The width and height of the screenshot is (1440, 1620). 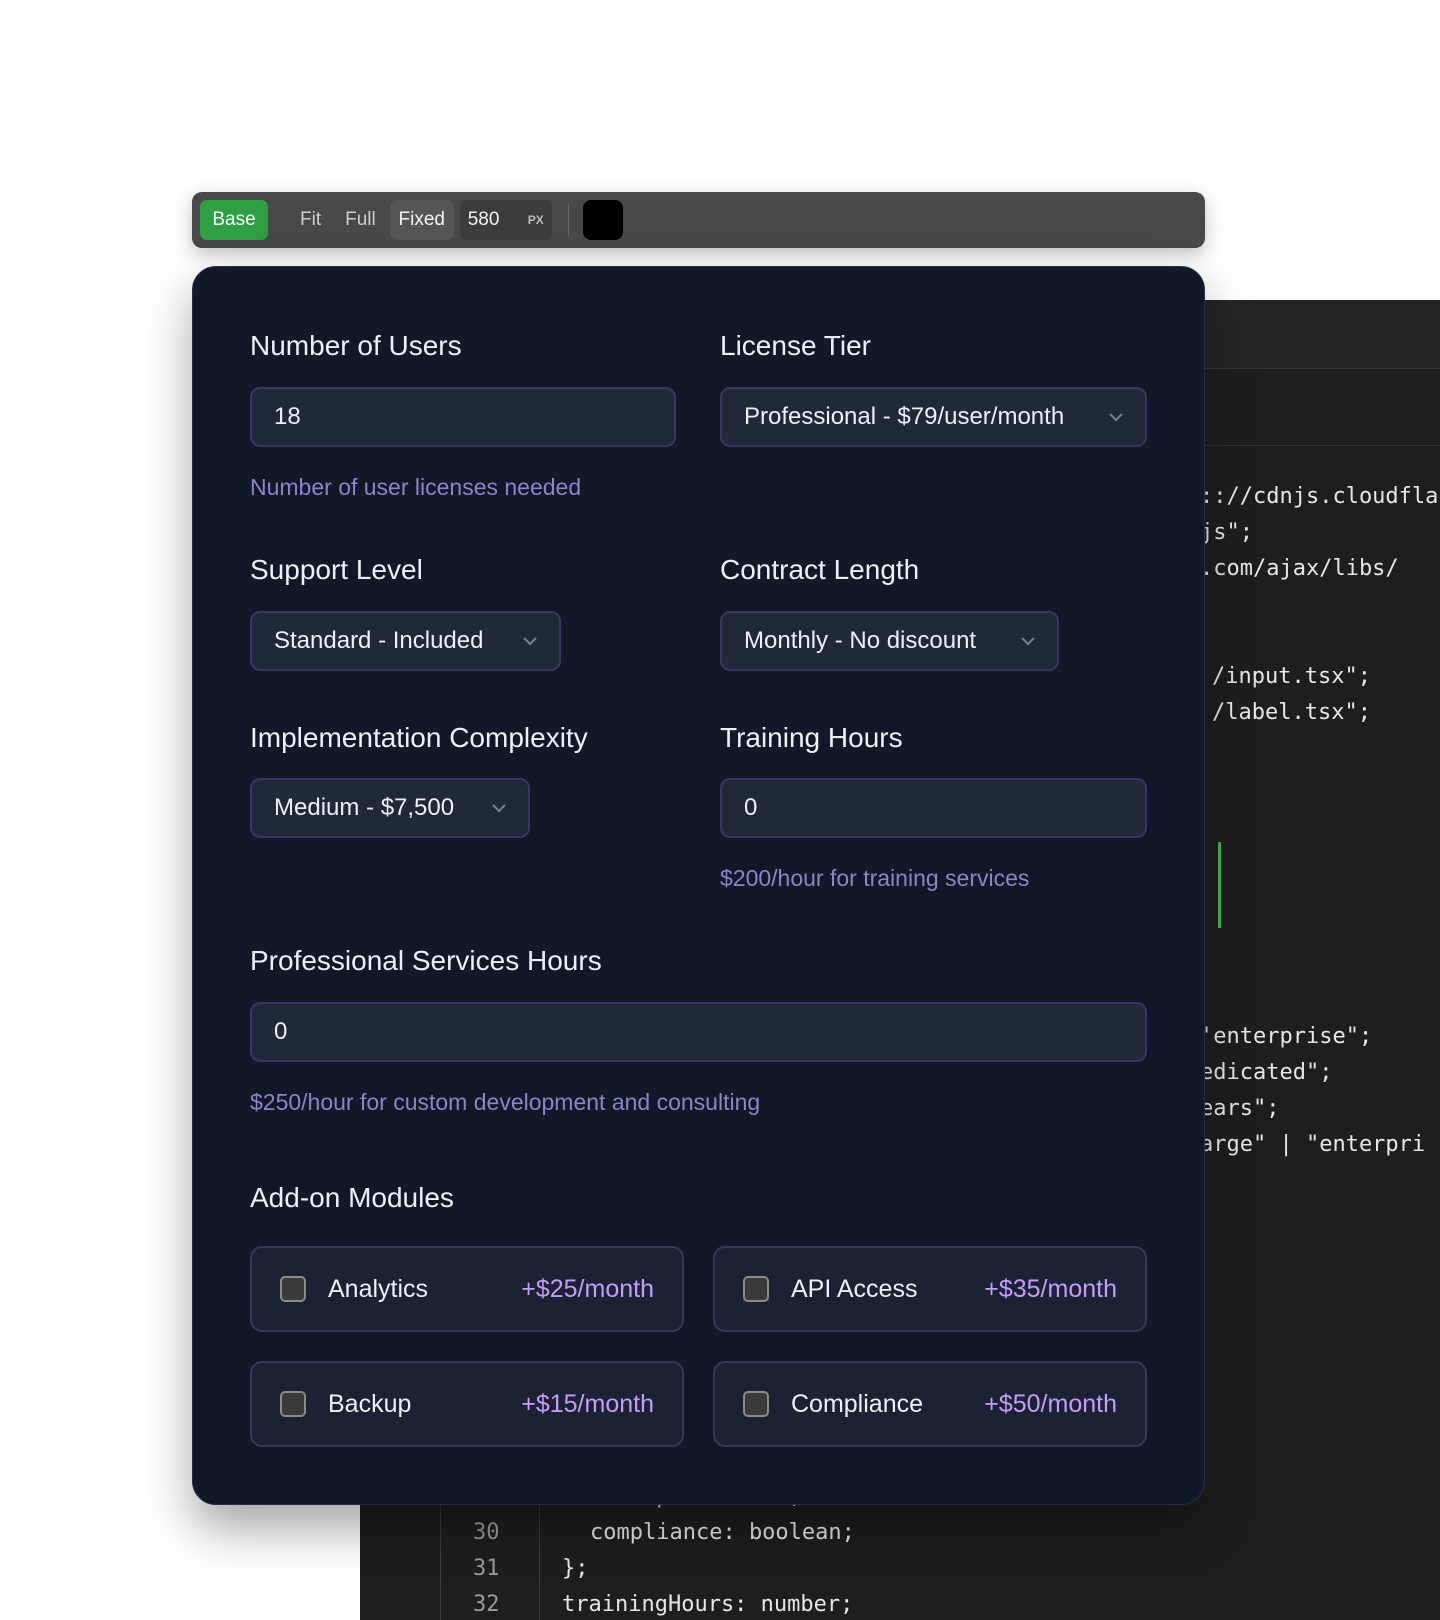 I want to click on code-line: /label.tsx";, so click(x=1291, y=712).